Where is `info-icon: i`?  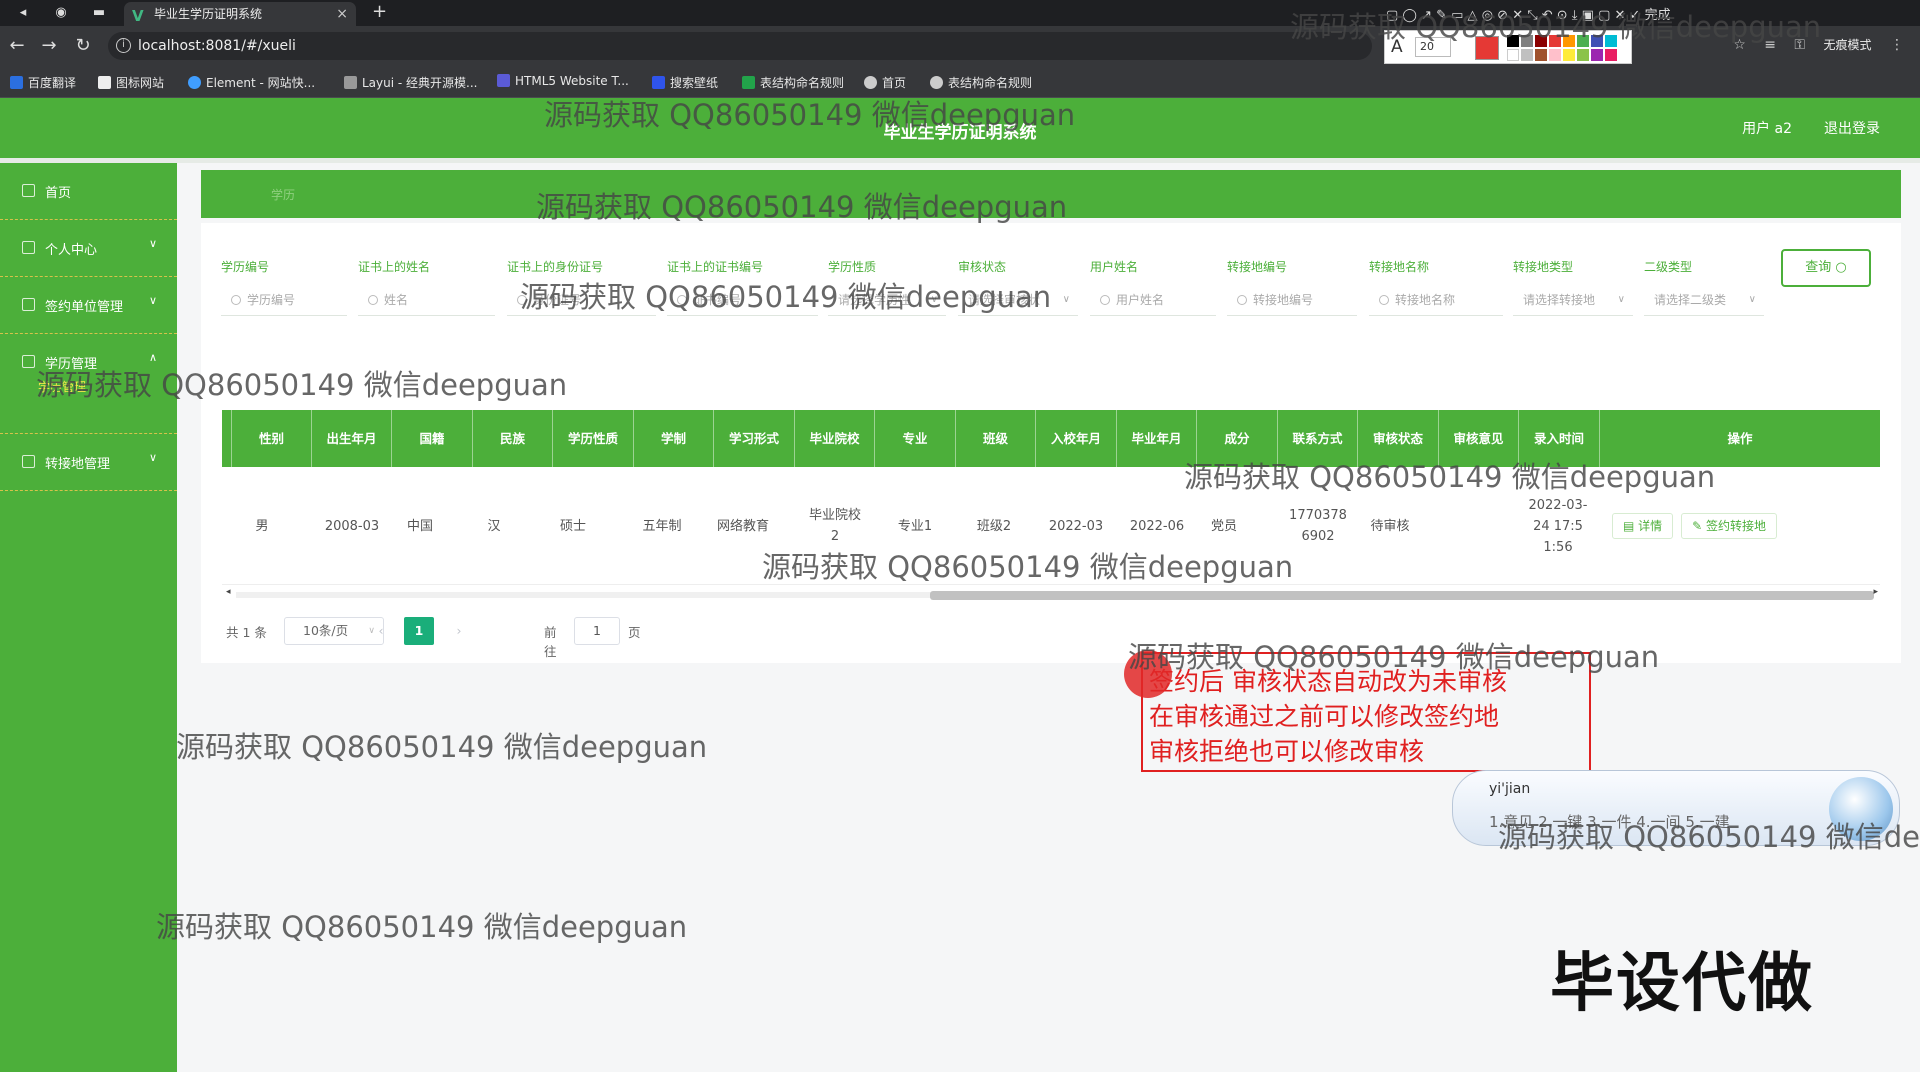 info-icon: i is located at coordinates (123, 45).